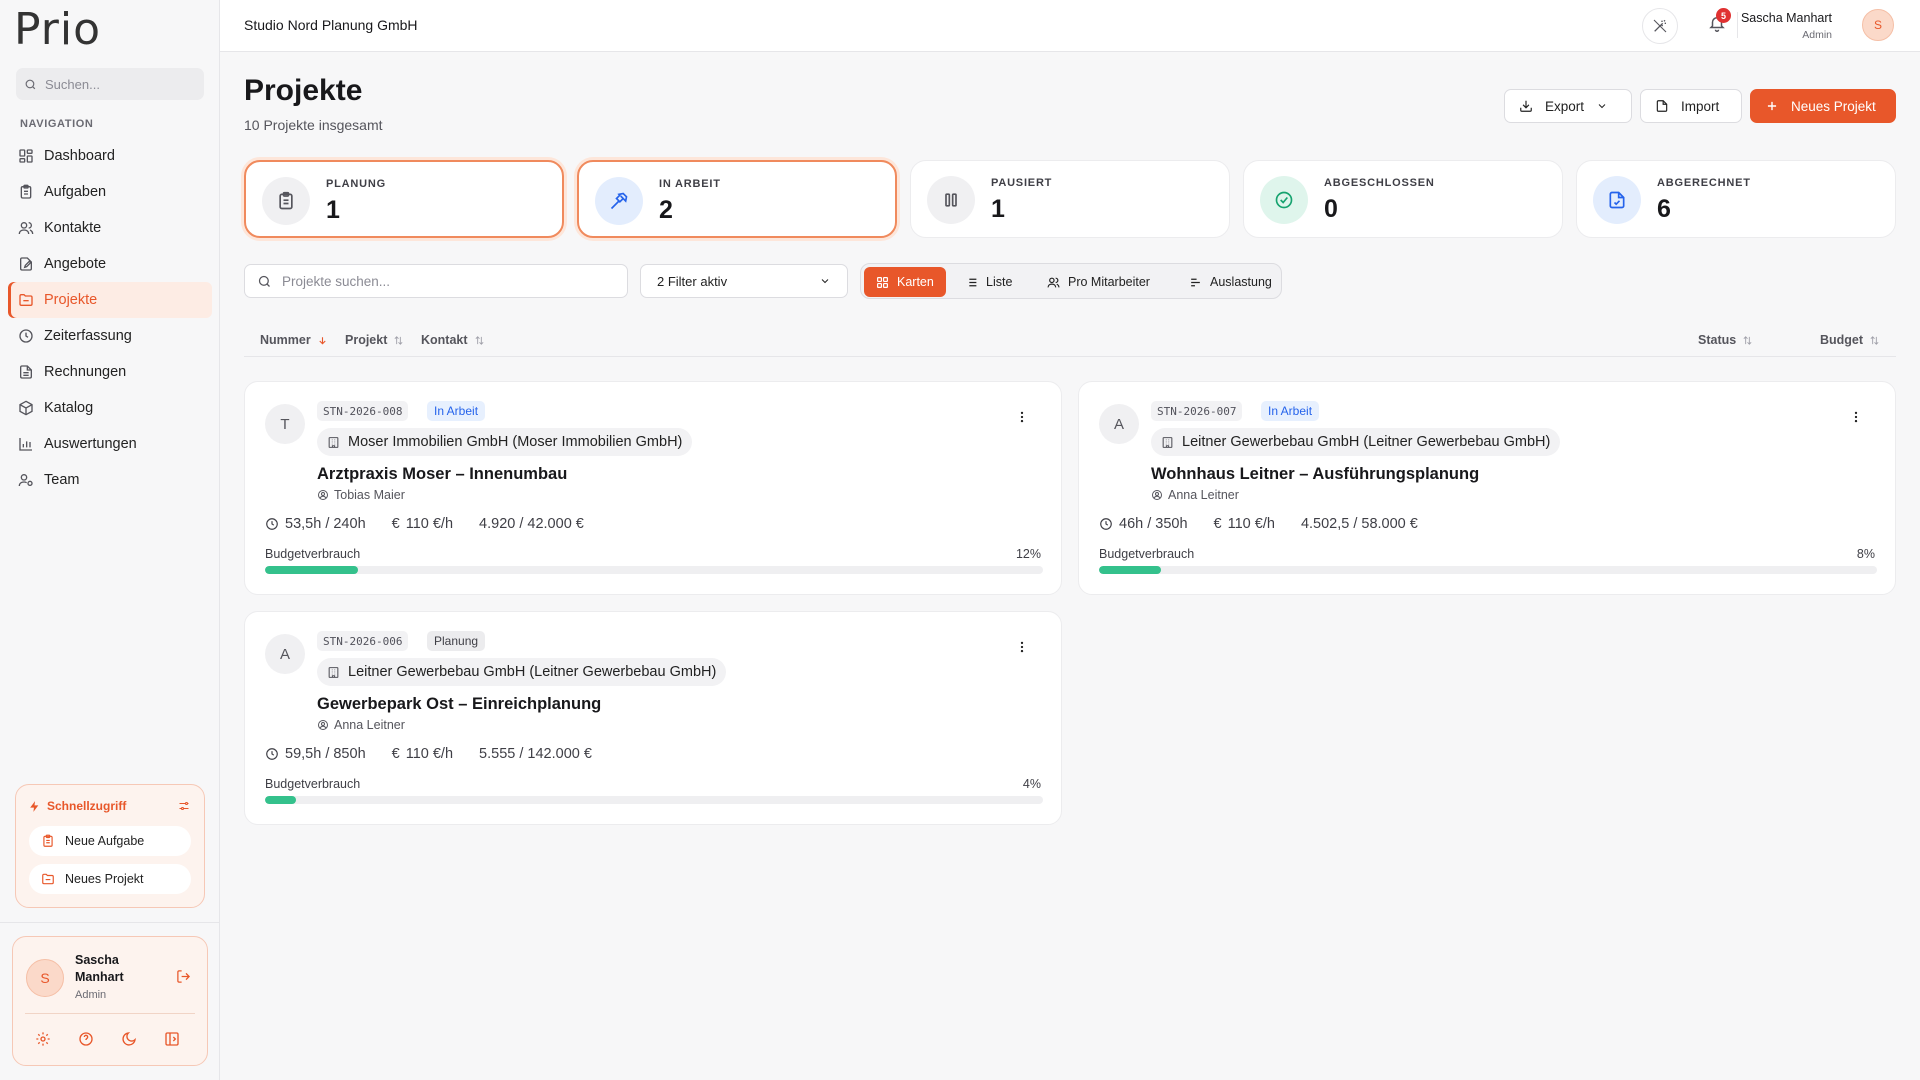  Describe the element at coordinates (737, 199) in the screenshot. I see `stat-card-in-arbeit: IN ARBEIT 2` at that location.